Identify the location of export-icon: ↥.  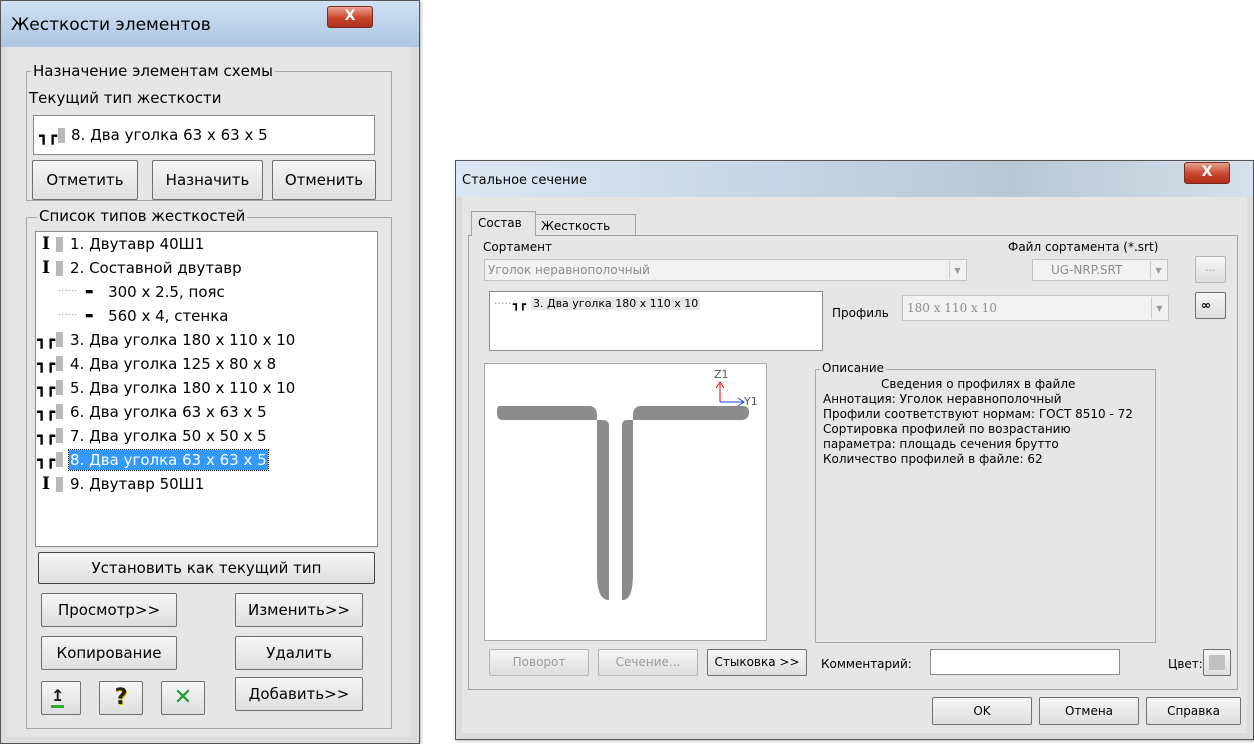
(58, 697).